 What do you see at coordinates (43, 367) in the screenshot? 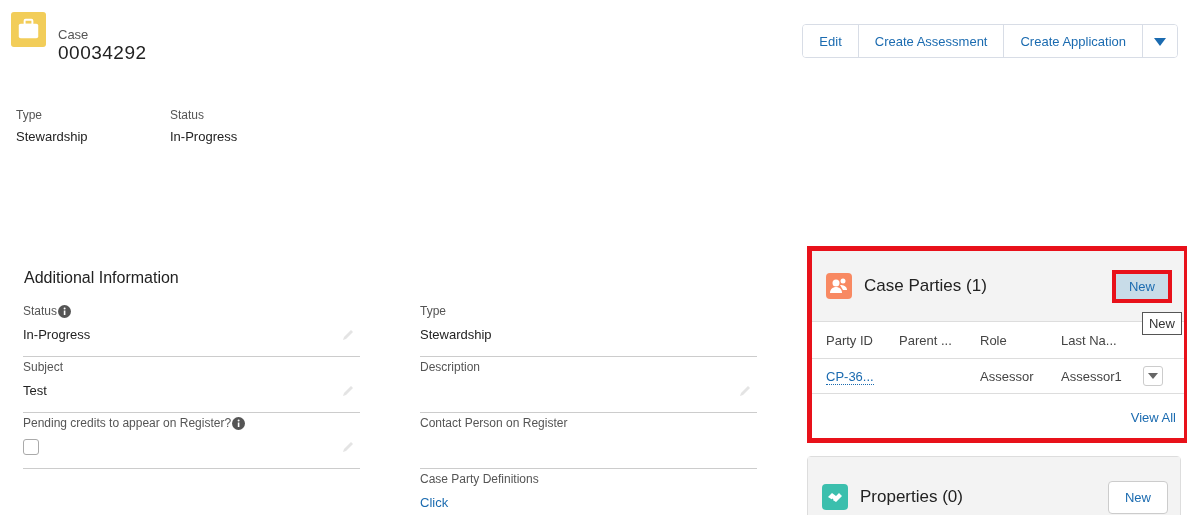
I see `field-label: Subject` at bounding box center [43, 367].